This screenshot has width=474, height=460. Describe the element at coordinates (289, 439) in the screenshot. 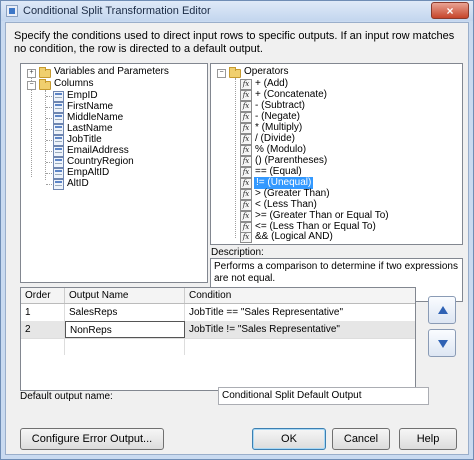

I see `ok-button: OK` at that location.